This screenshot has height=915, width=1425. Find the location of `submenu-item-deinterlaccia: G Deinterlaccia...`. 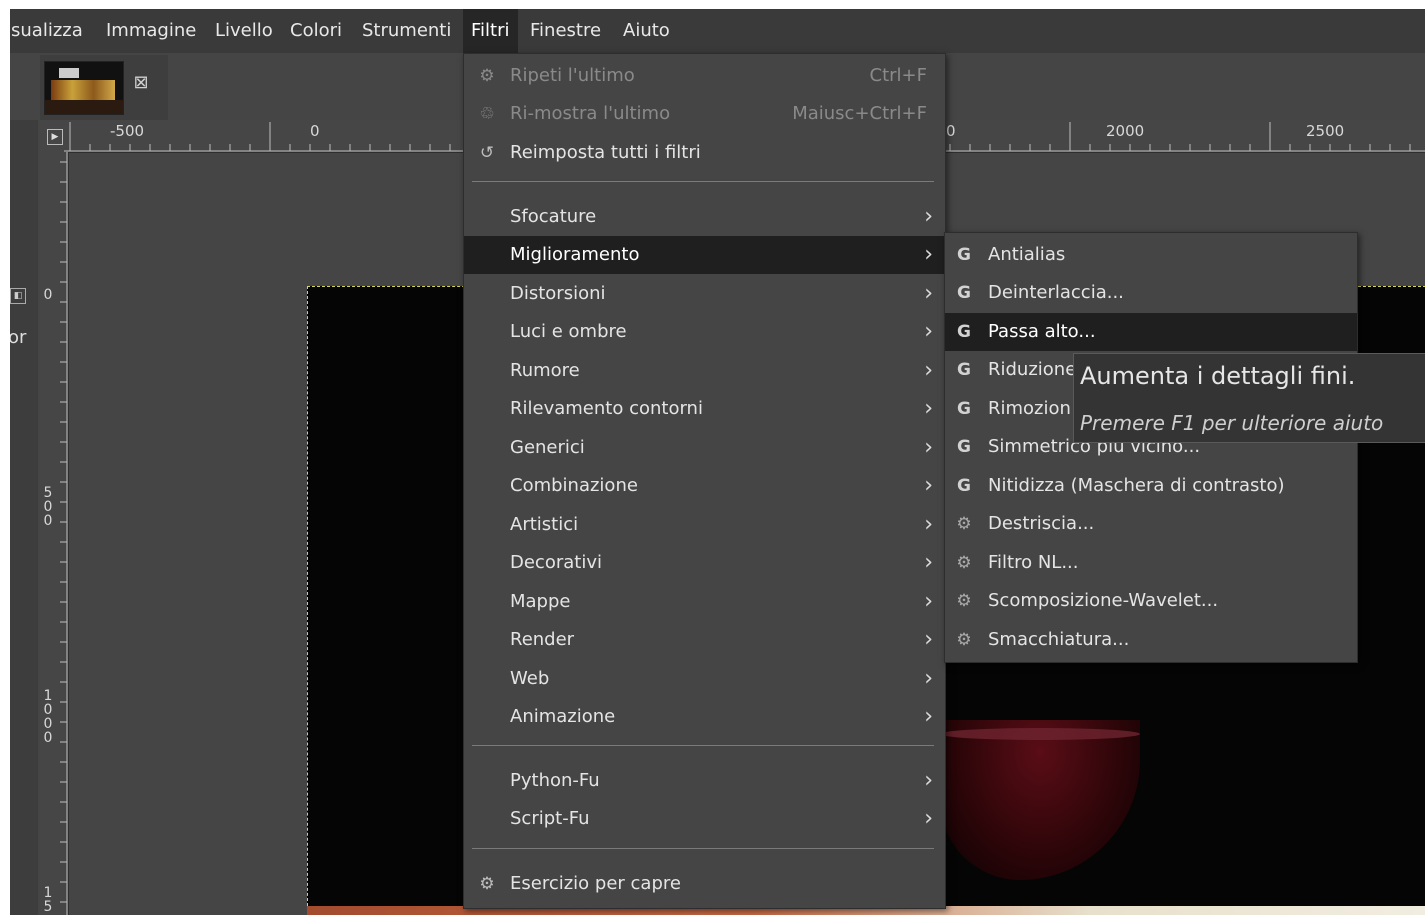

submenu-item-deinterlaccia: G Deinterlaccia... is located at coordinates (1151, 293).